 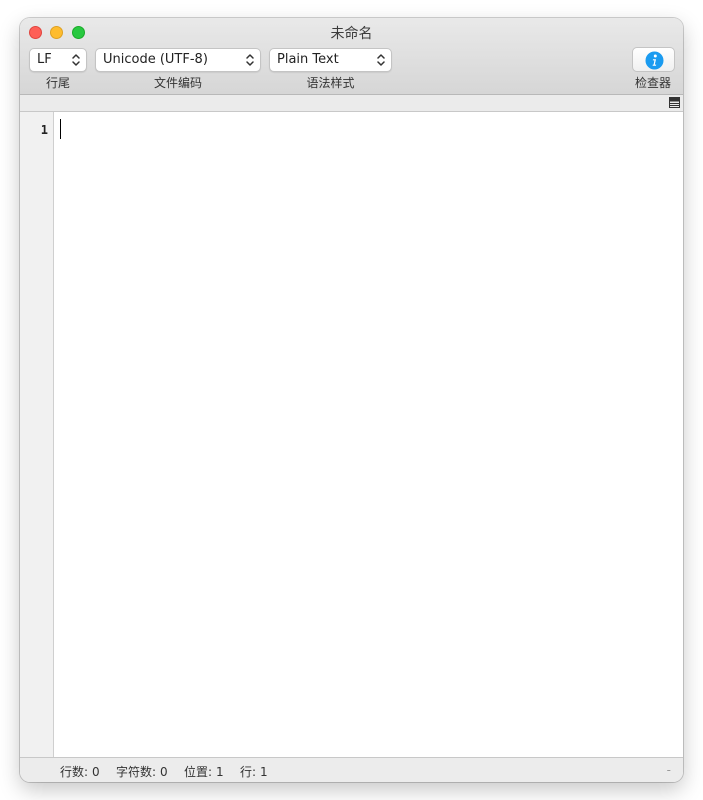 I want to click on line-ending-value: LF, so click(x=44, y=59).